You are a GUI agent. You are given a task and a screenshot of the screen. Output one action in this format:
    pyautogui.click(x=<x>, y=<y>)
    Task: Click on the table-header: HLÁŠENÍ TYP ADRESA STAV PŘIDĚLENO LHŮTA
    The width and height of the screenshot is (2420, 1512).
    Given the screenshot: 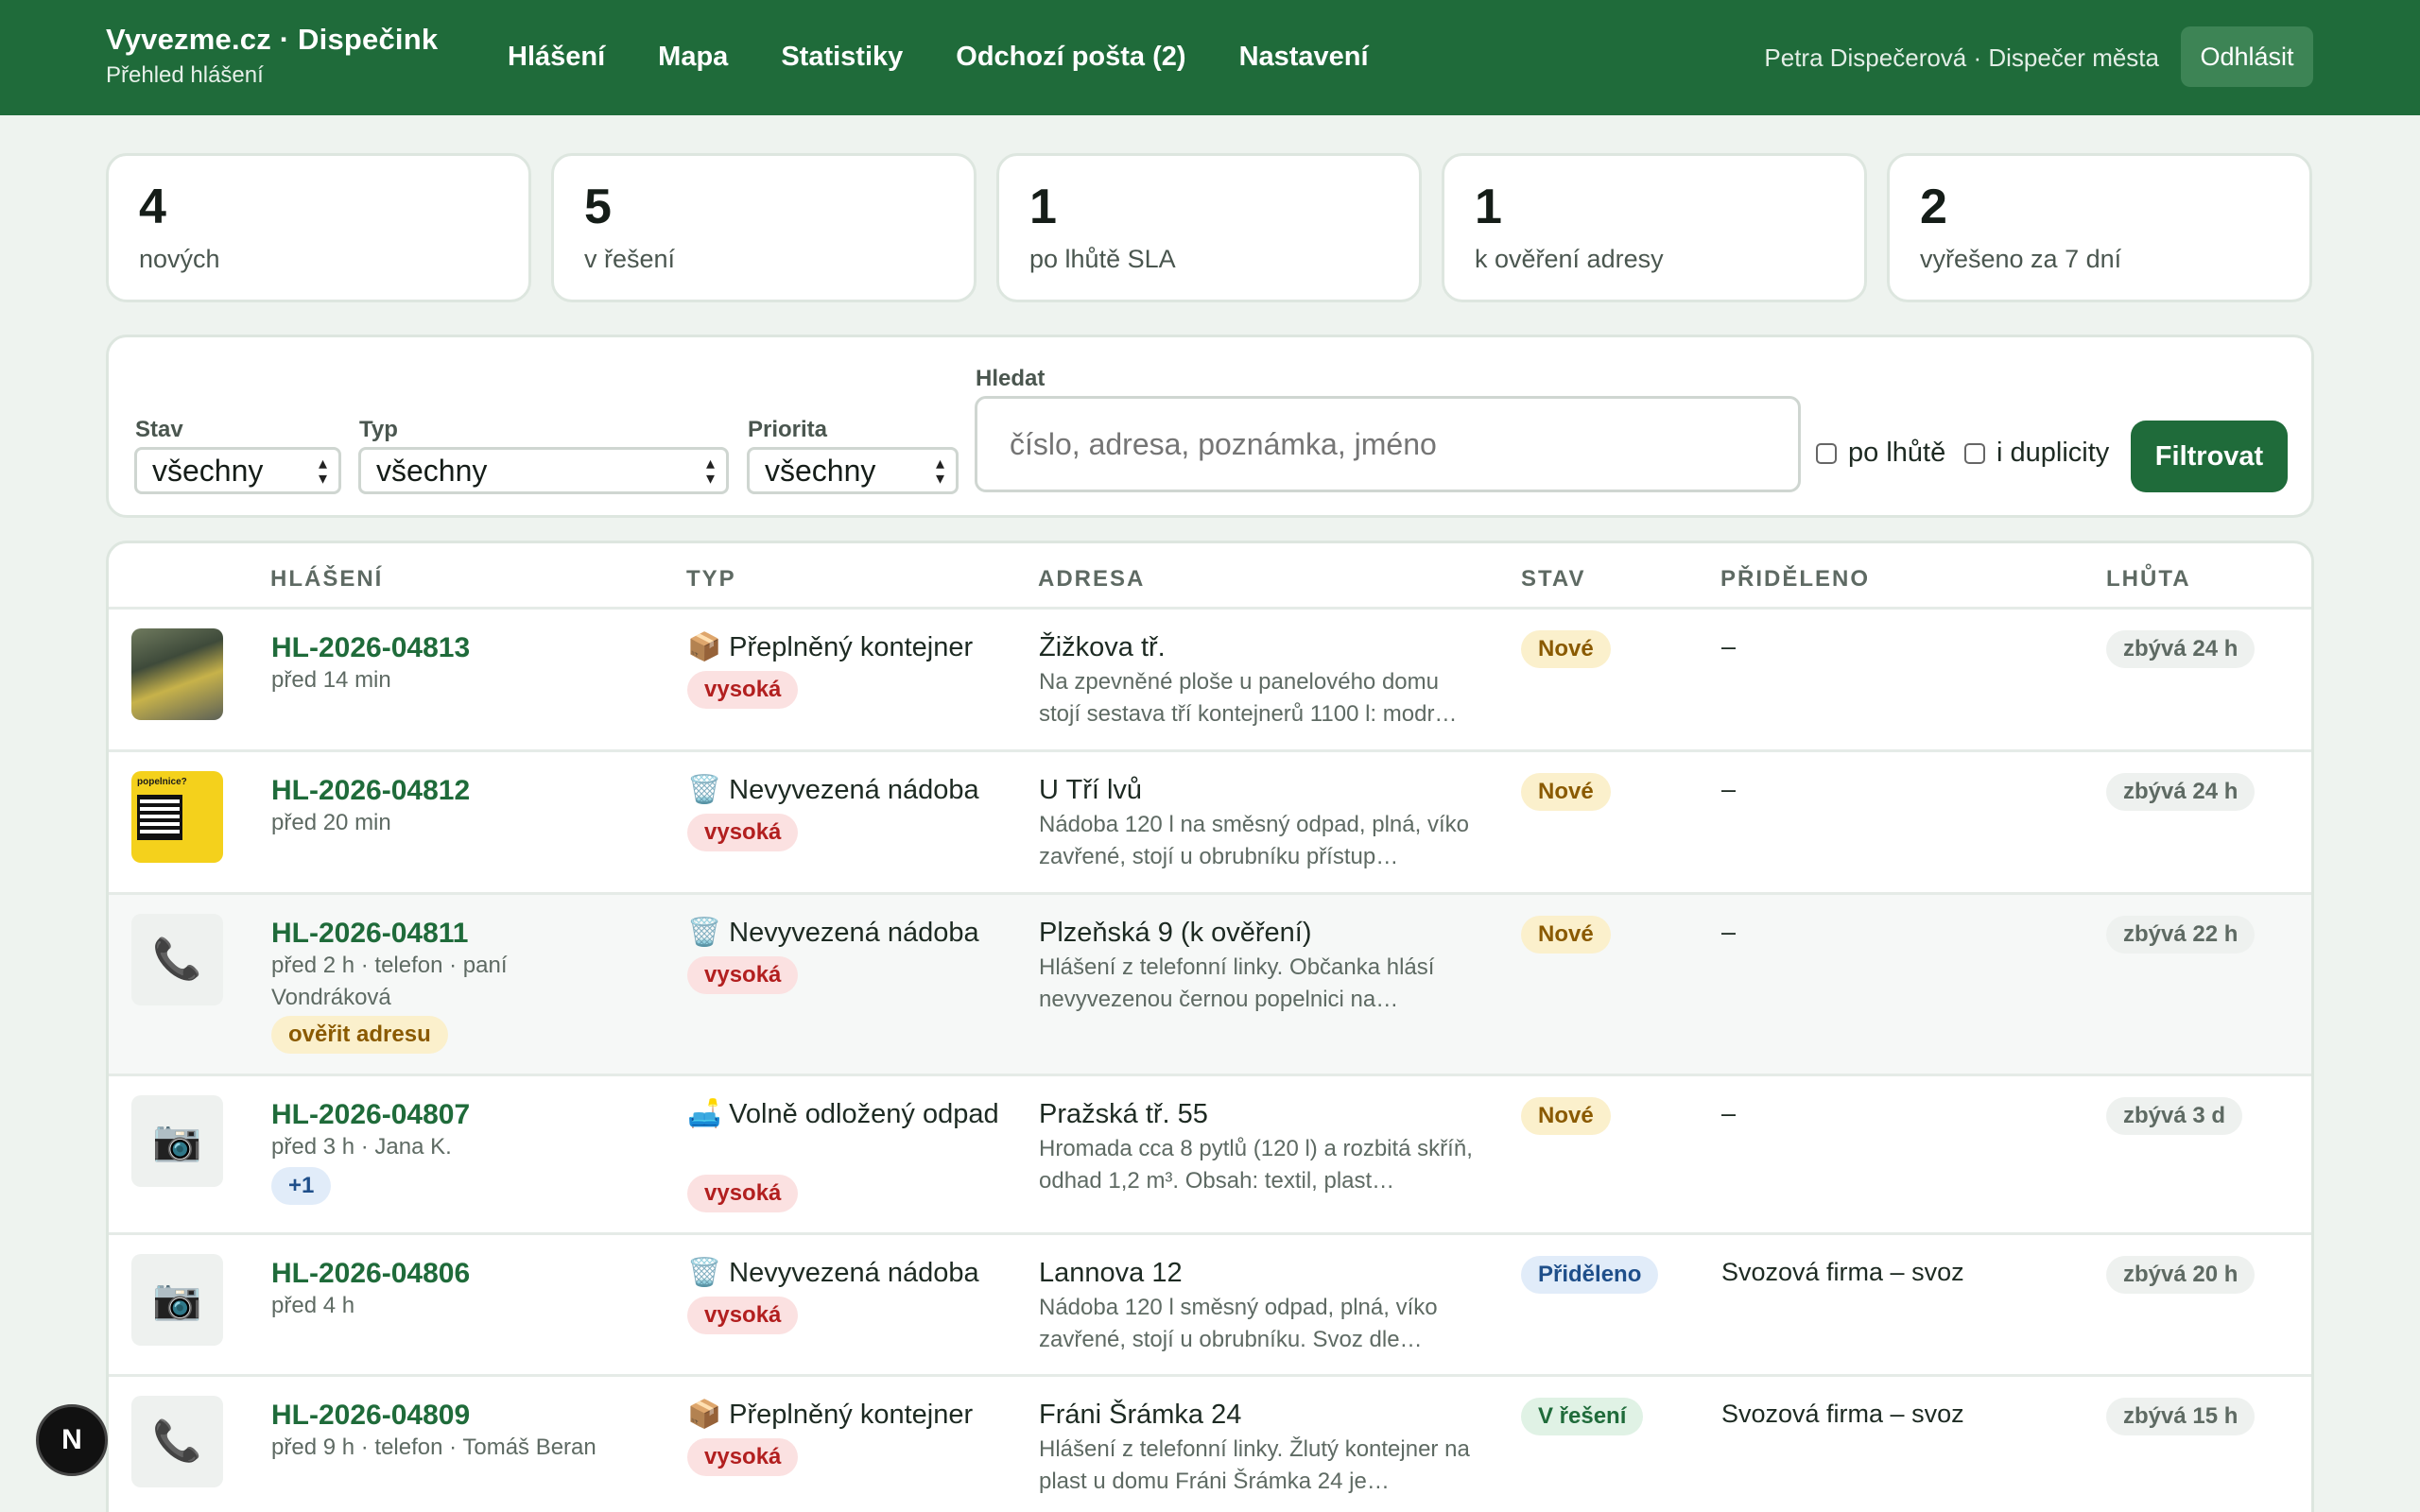 What is the action you would take?
    pyautogui.click(x=1210, y=576)
    